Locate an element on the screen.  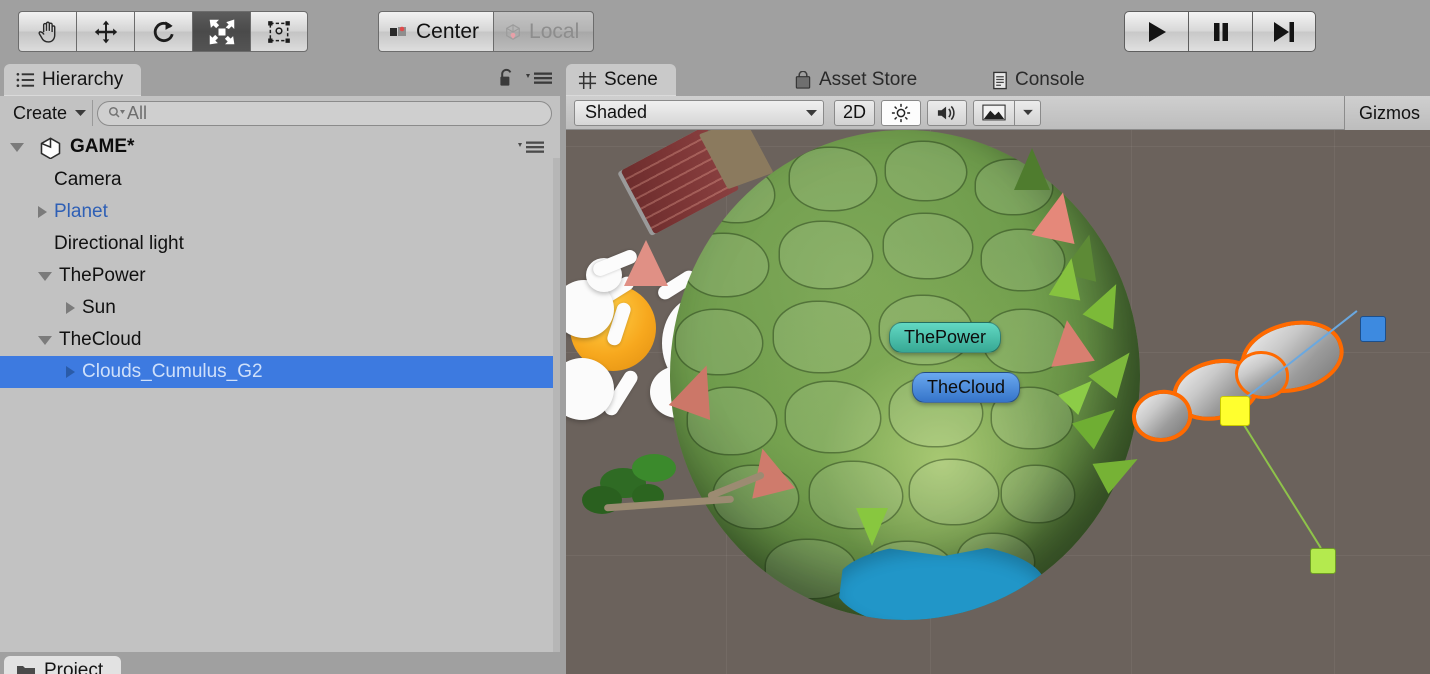
play-icon is located at coordinates (1157, 31).